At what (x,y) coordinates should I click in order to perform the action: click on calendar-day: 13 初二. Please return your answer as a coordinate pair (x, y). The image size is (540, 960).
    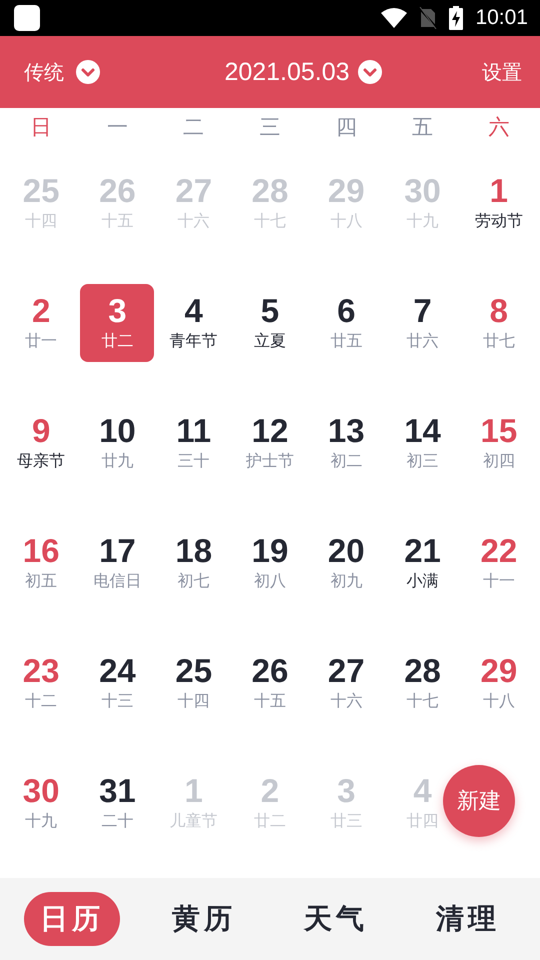
    Looking at the image, I should click on (346, 443).